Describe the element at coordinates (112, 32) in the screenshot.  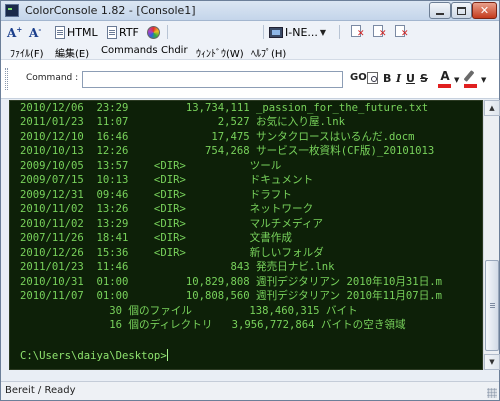
I see `rtf-document-icon` at that location.